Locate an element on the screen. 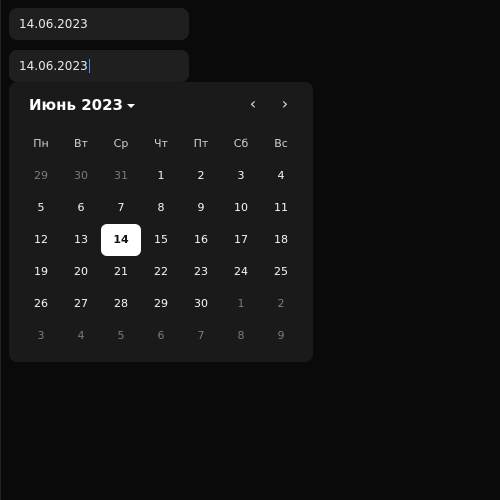 The image size is (500, 500). calendar-day: 18 is located at coordinates (281, 240).